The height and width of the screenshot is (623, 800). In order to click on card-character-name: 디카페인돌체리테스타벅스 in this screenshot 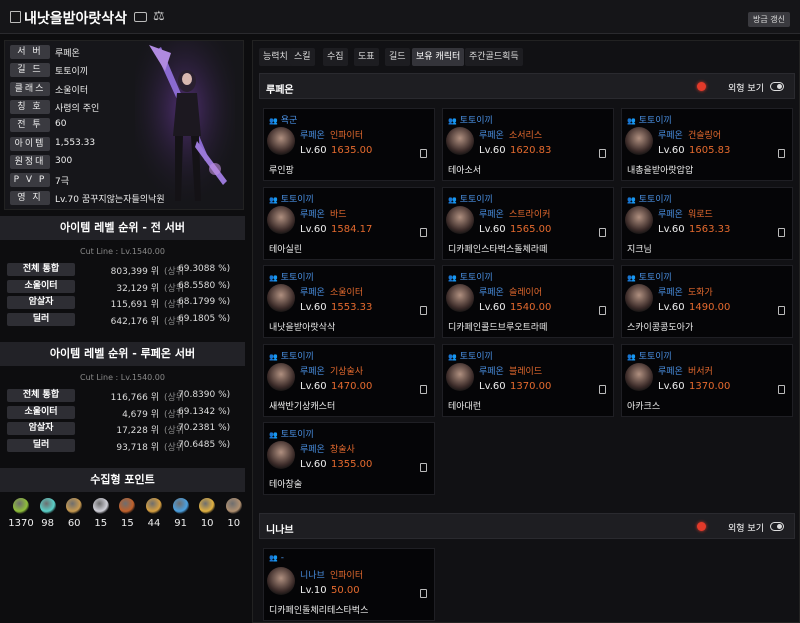, I will do `click(319, 610)`.